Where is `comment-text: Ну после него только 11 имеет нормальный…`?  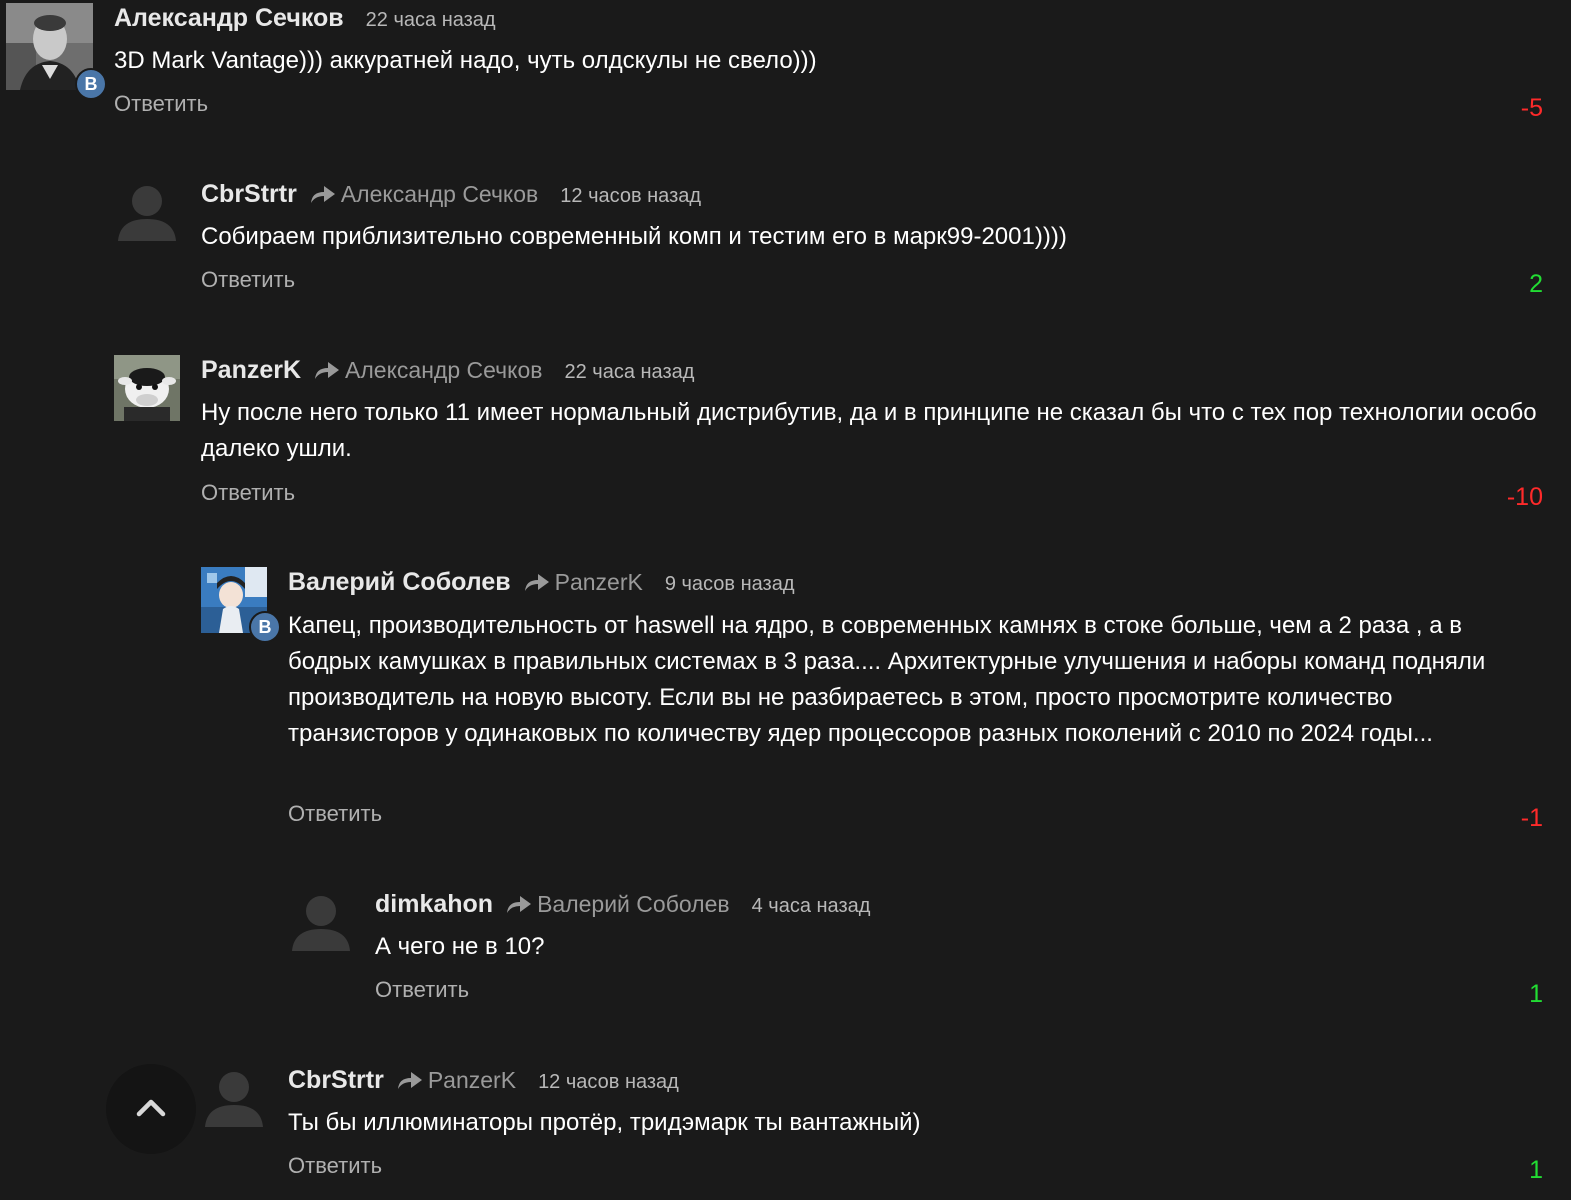
comment-text: Ну после него только 11 имеет нормальный… is located at coordinates (869, 430).